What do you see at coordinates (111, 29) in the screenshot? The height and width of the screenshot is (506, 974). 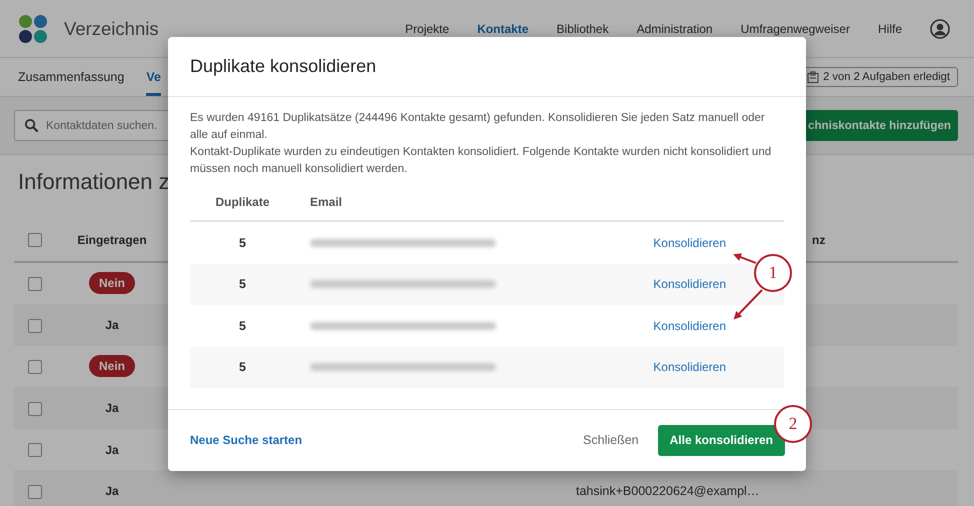 I see `app-title: Verzeichnis` at bounding box center [111, 29].